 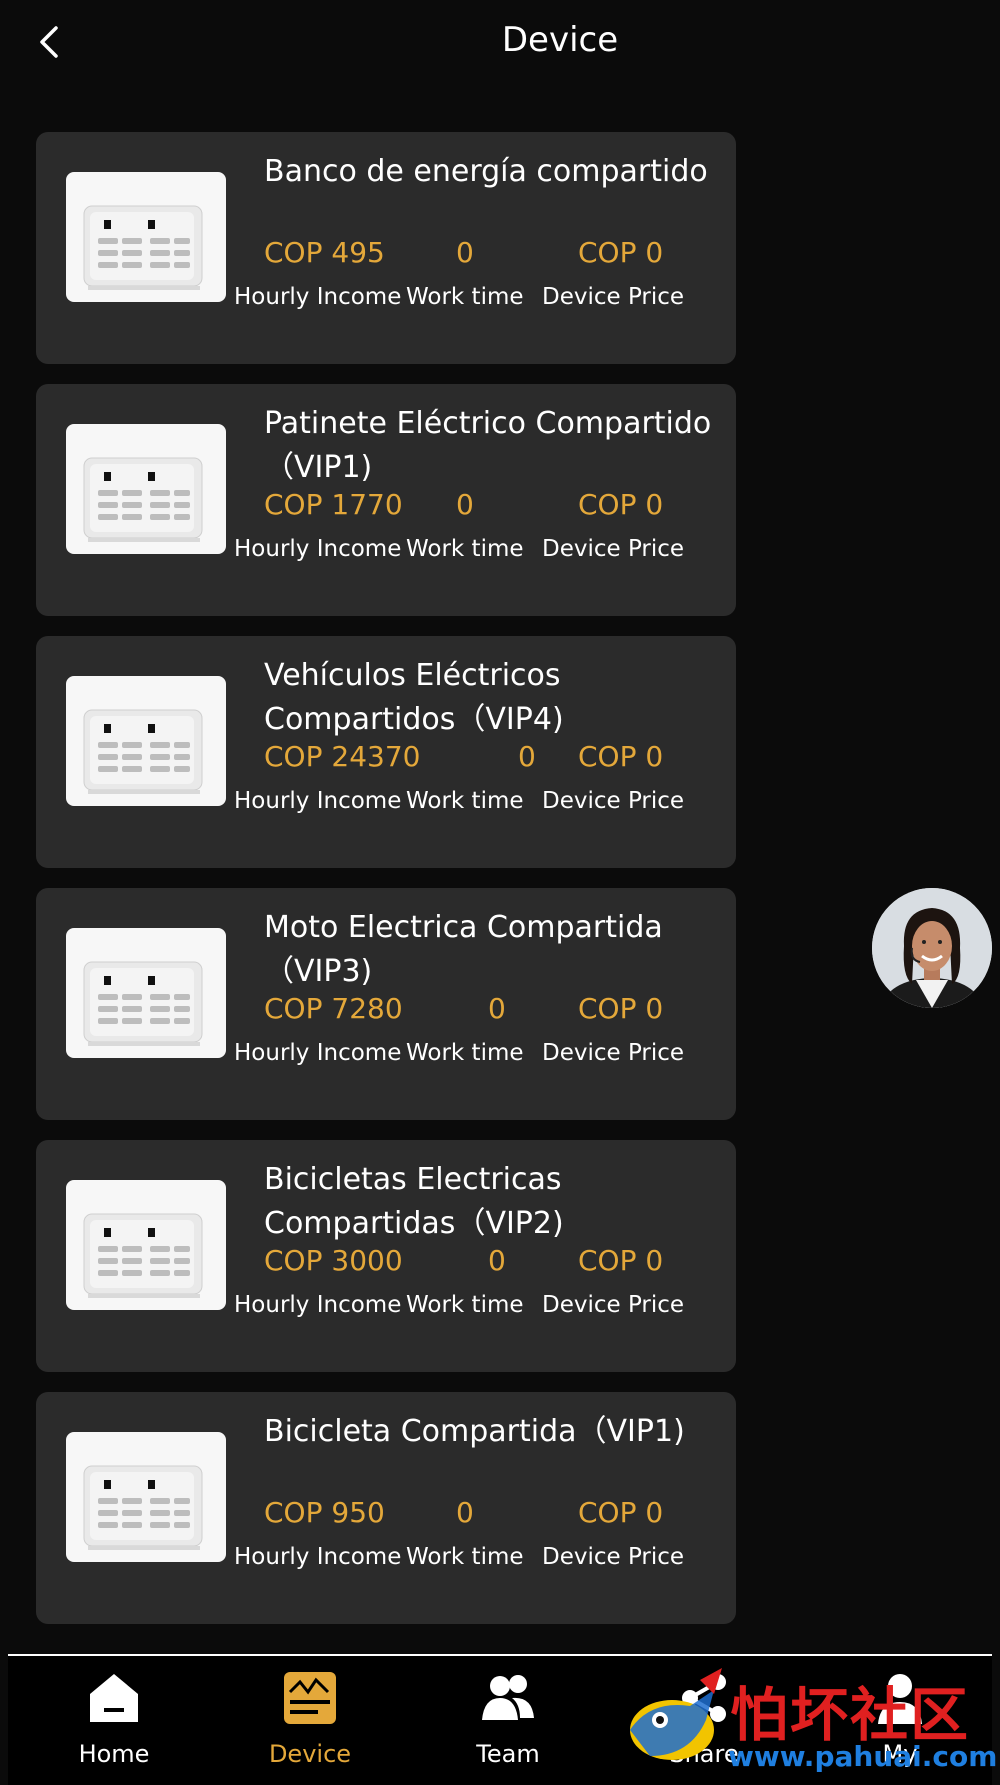 I want to click on hourly-income-value: COP 950, so click(x=324, y=1512).